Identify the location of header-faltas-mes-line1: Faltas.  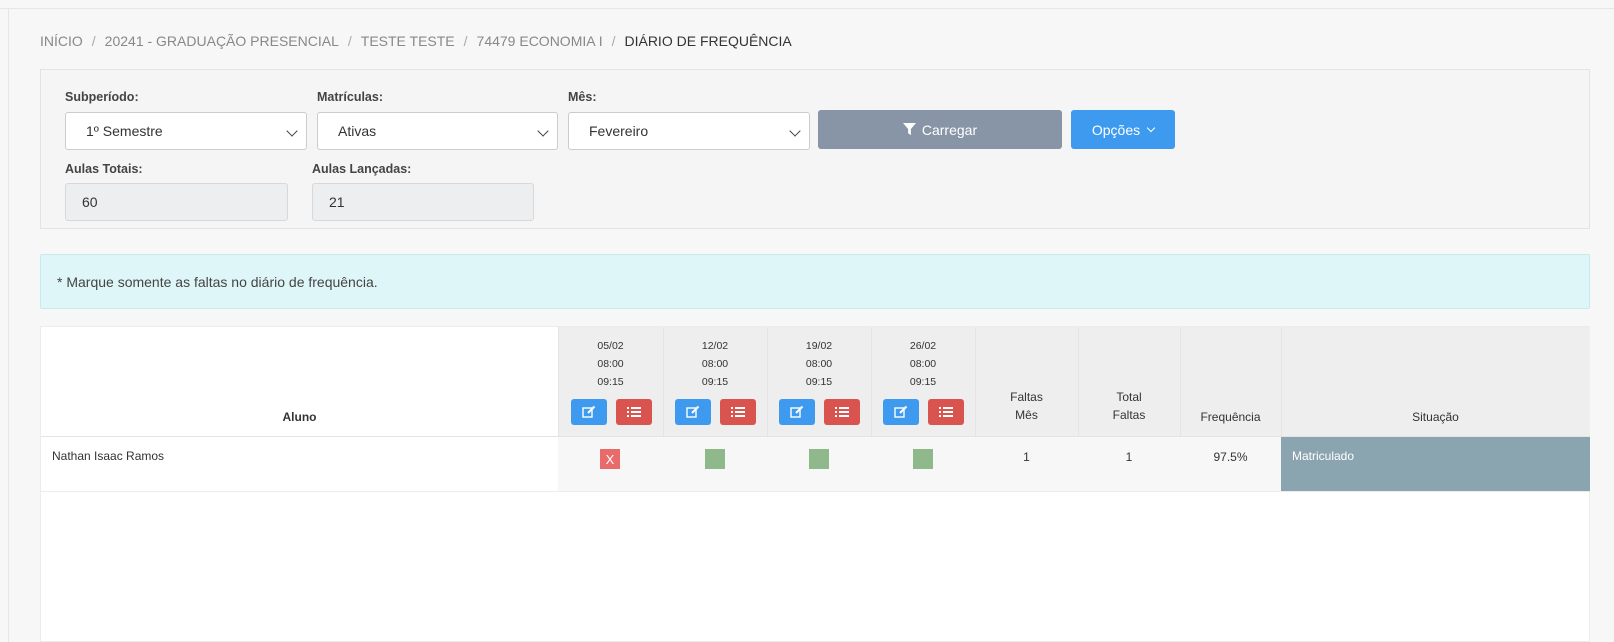
(1026, 397).